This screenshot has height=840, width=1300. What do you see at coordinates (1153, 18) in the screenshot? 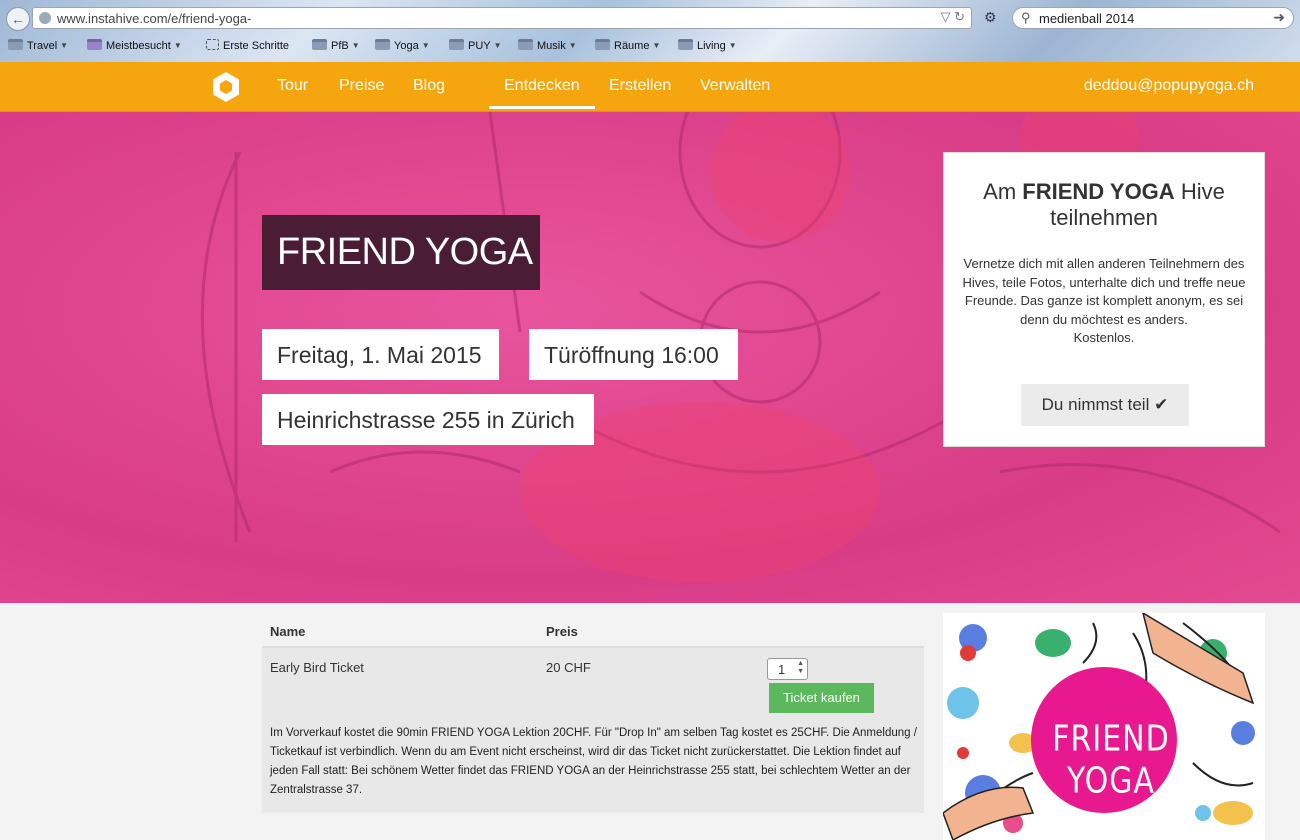
I see `search-bar: ⚲ medienball 2014 ➜` at bounding box center [1153, 18].